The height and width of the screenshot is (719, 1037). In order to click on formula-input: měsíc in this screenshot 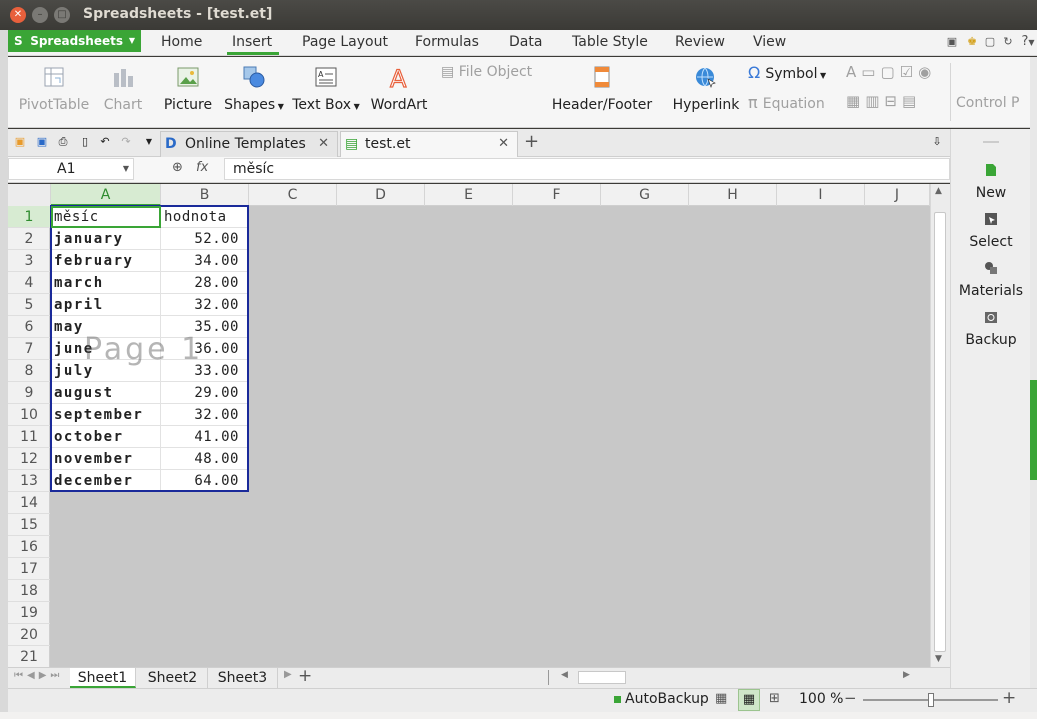, I will do `click(587, 169)`.